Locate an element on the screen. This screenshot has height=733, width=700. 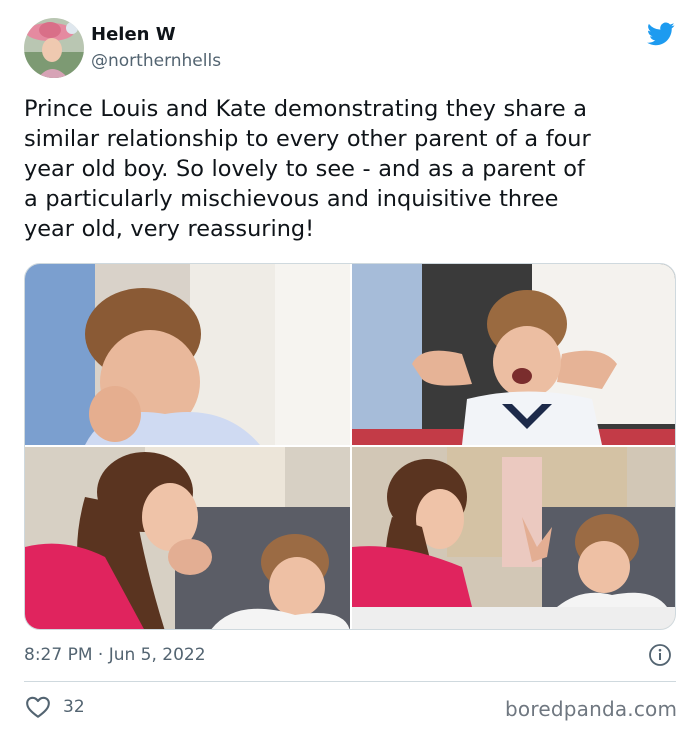
tweet-text-line: year old, very reassuring! is located at coordinates (169, 229).